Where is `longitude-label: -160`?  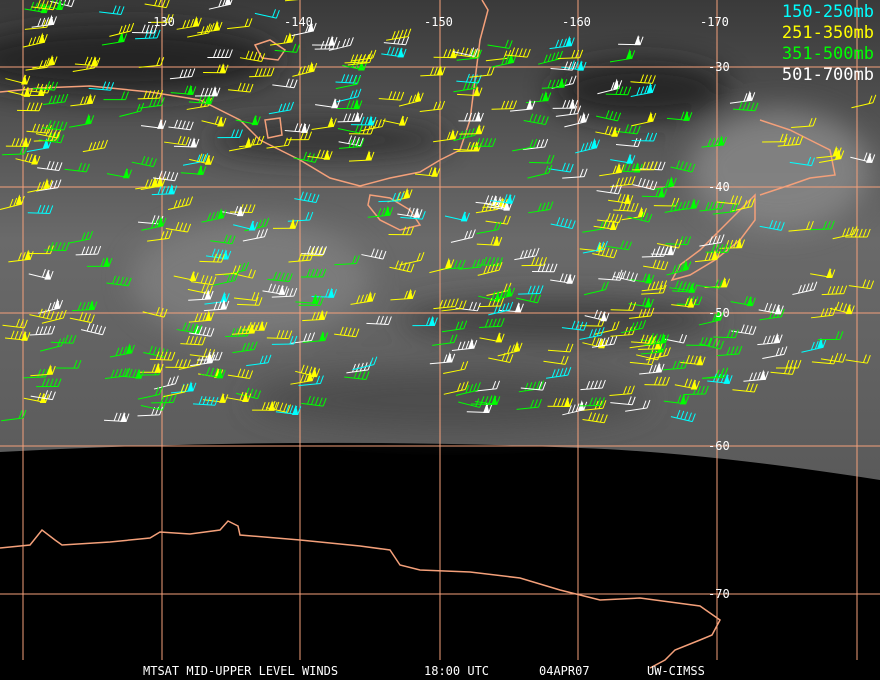
longitude-label: -160 is located at coordinates (576, 22).